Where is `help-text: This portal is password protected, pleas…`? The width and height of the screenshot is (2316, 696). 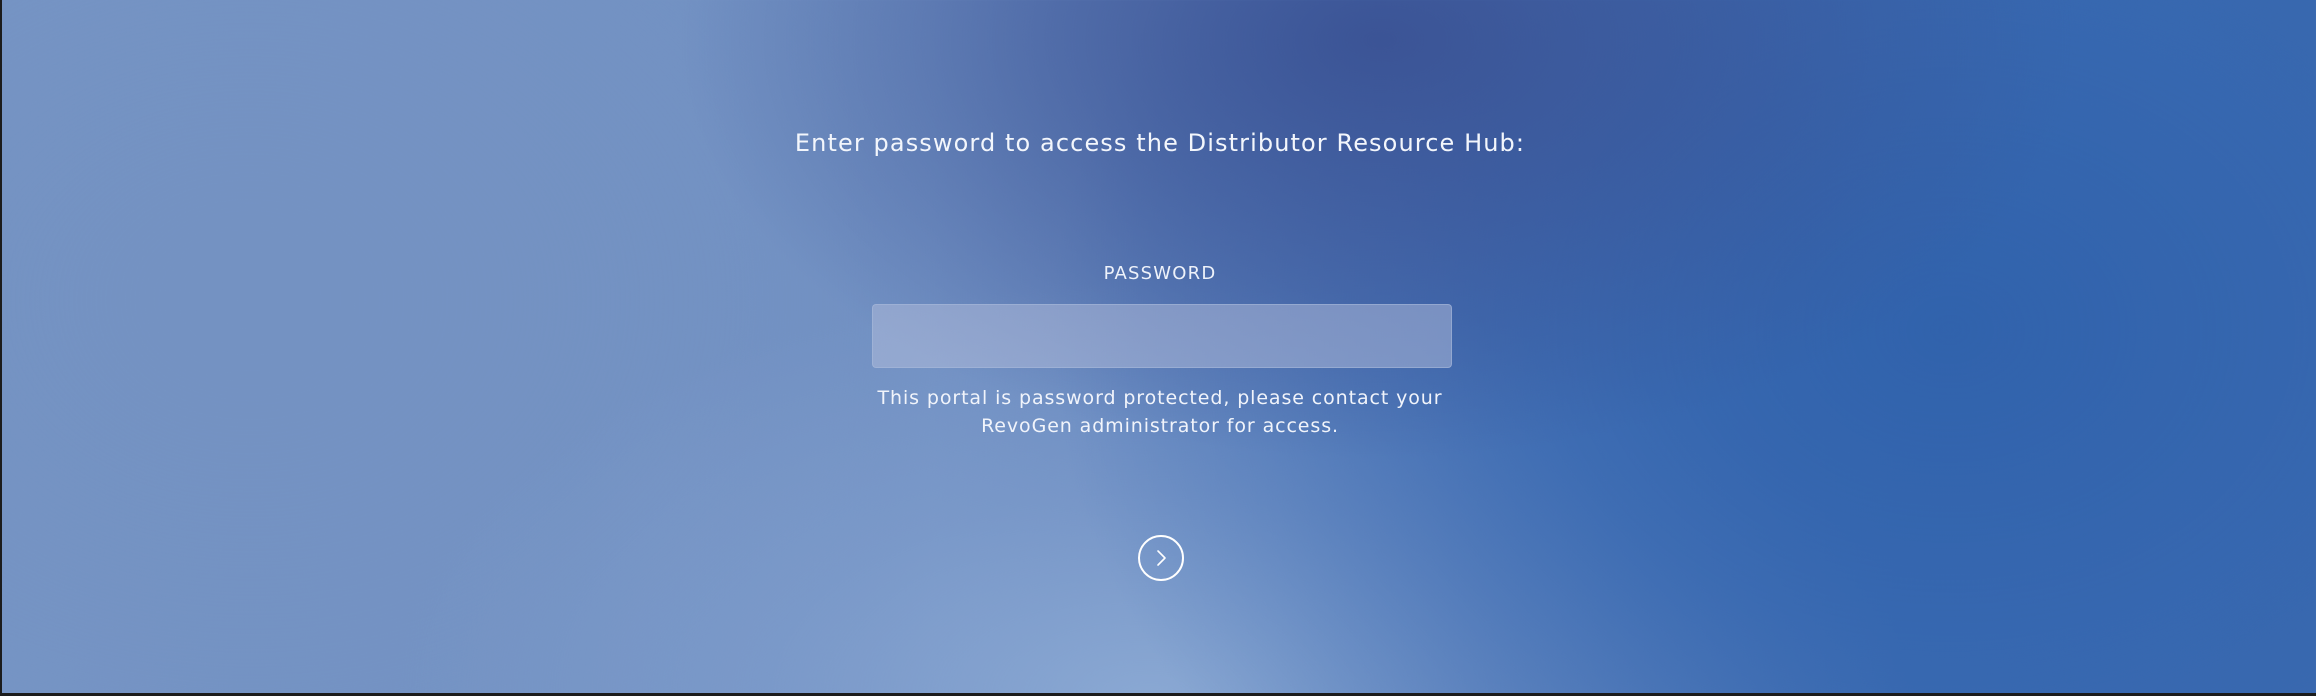 help-text: This portal is password protected, pleas… is located at coordinates (1160, 412).